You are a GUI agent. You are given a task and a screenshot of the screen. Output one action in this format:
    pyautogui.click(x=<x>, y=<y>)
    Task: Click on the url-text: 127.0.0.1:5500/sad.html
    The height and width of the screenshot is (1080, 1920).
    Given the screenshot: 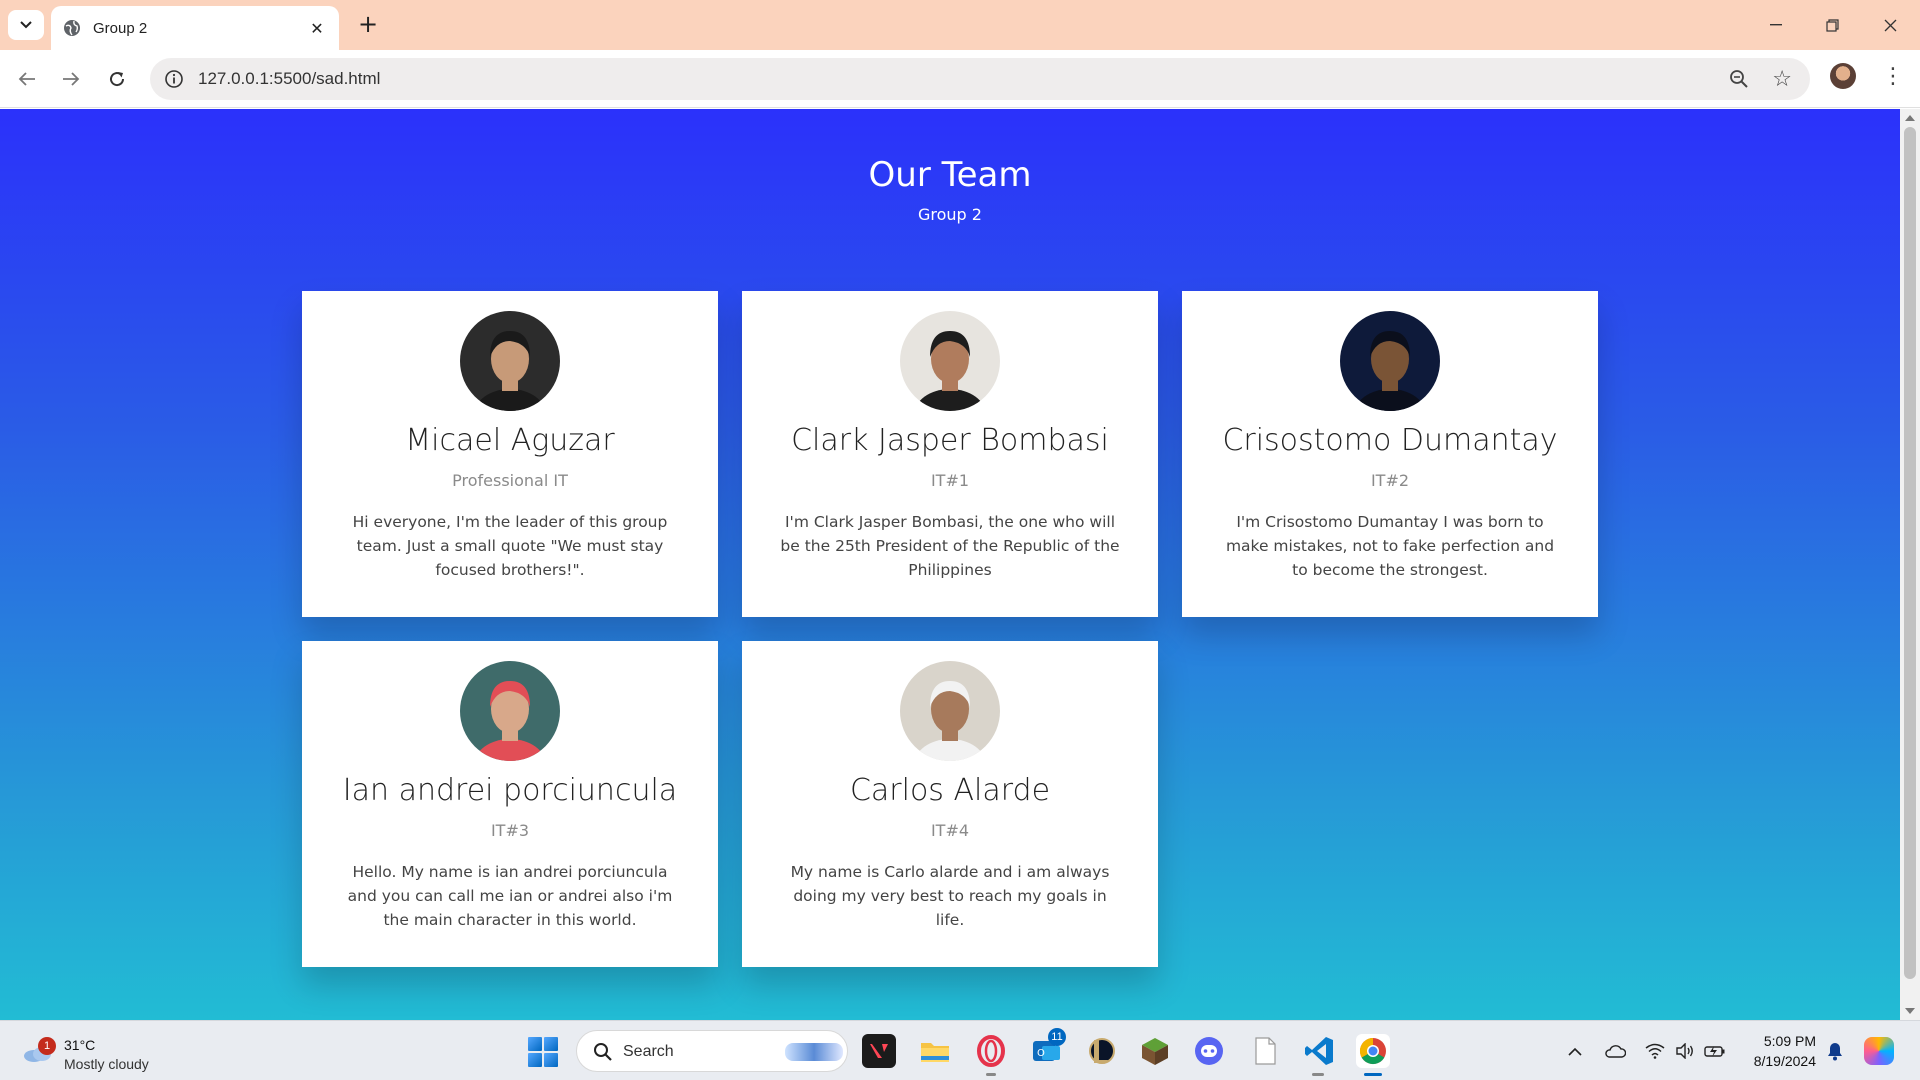 What is the action you would take?
    pyautogui.click(x=289, y=79)
    